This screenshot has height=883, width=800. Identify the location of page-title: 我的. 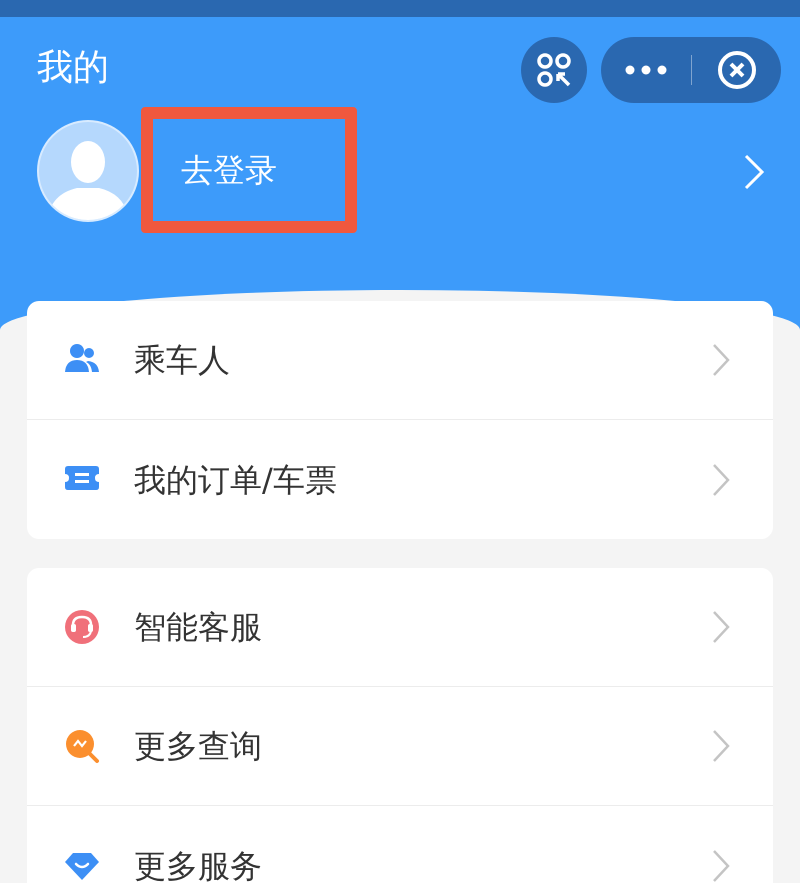
(73, 68).